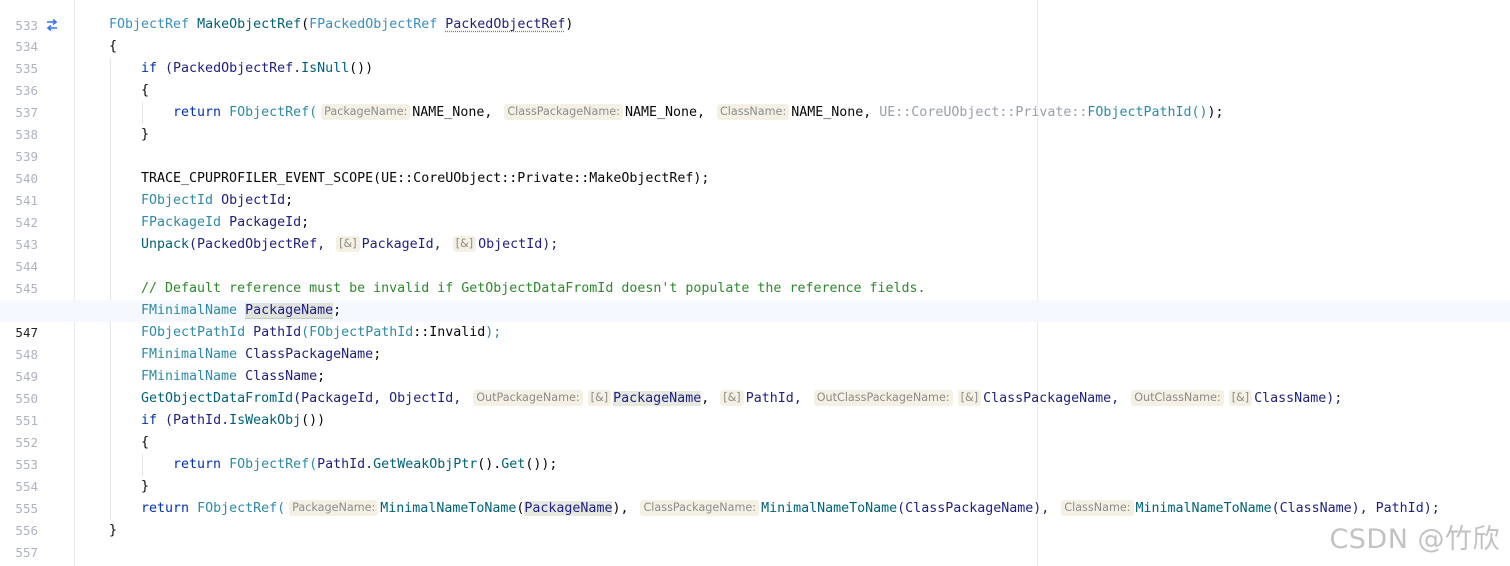 Image resolution: width=1510 pixels, height=566 pixels. What do you see at coordinates (1177, 398) in the screenshot?
I see `parameter-hint: OutClassName:` at bounding box center [1177, 398].